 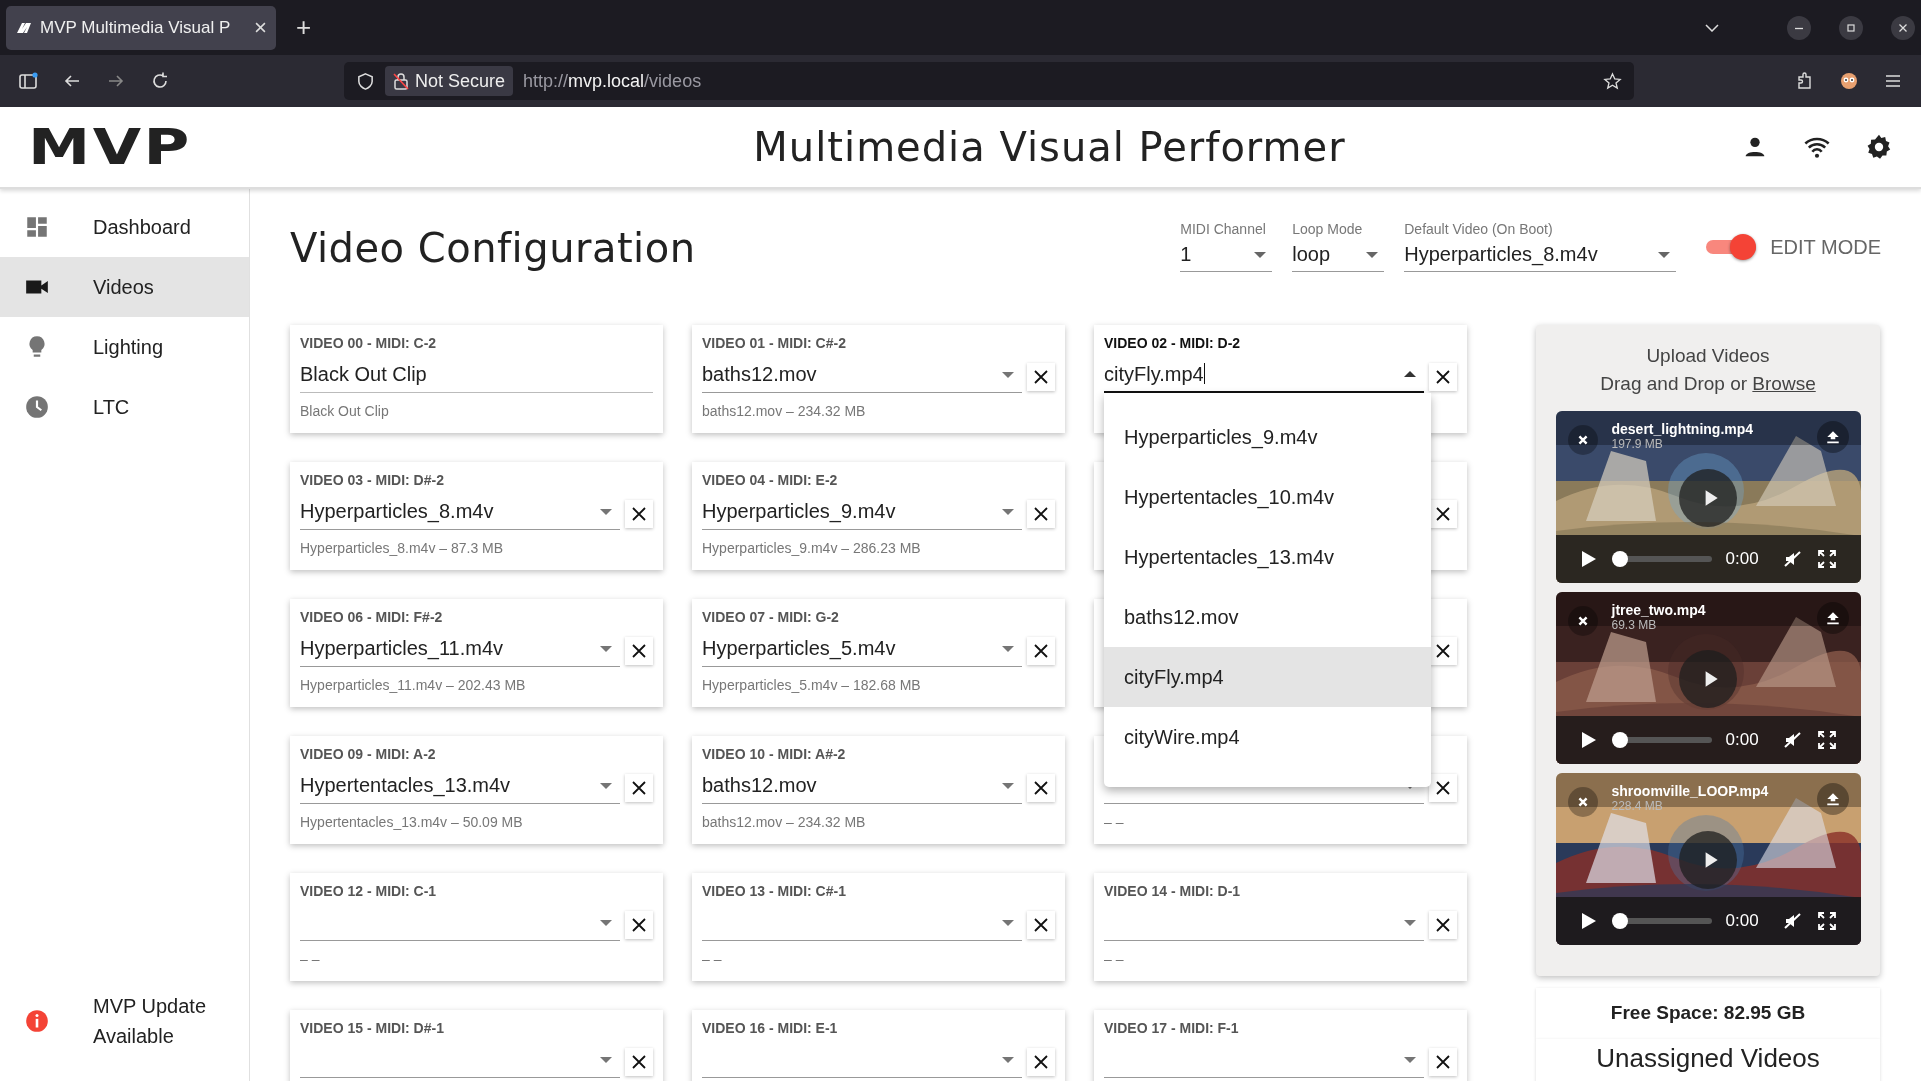 What do you see at coordinates (771, 617) in the screenshot?
I see `card-title: VIDEO 07 - MIDI: G-2` at bounding box center [771, 617].